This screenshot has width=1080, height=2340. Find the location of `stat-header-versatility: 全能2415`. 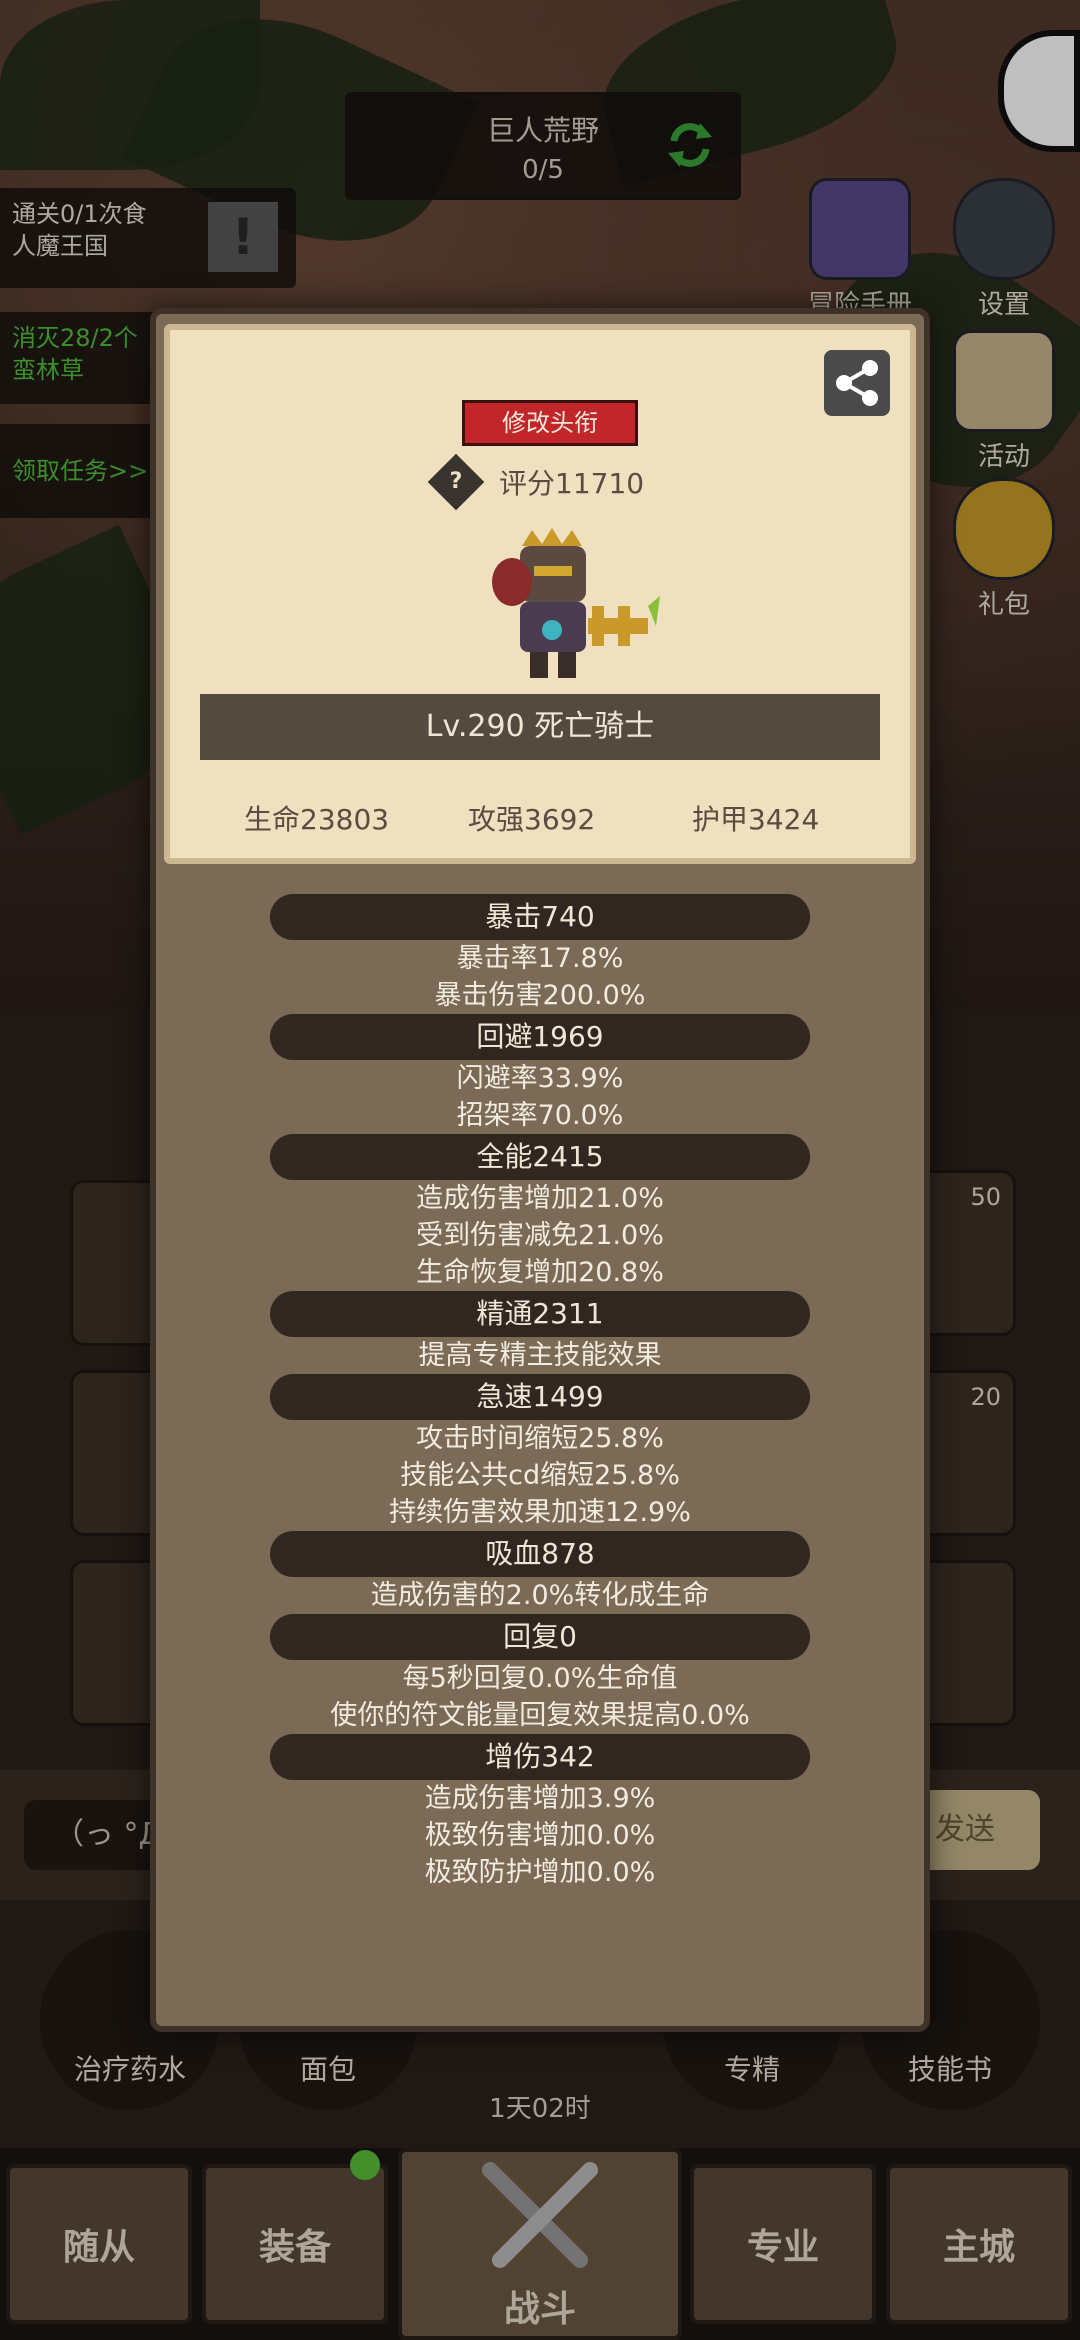

stat-header-versatility: 全能2415 is located at coordinates (540, 1157).